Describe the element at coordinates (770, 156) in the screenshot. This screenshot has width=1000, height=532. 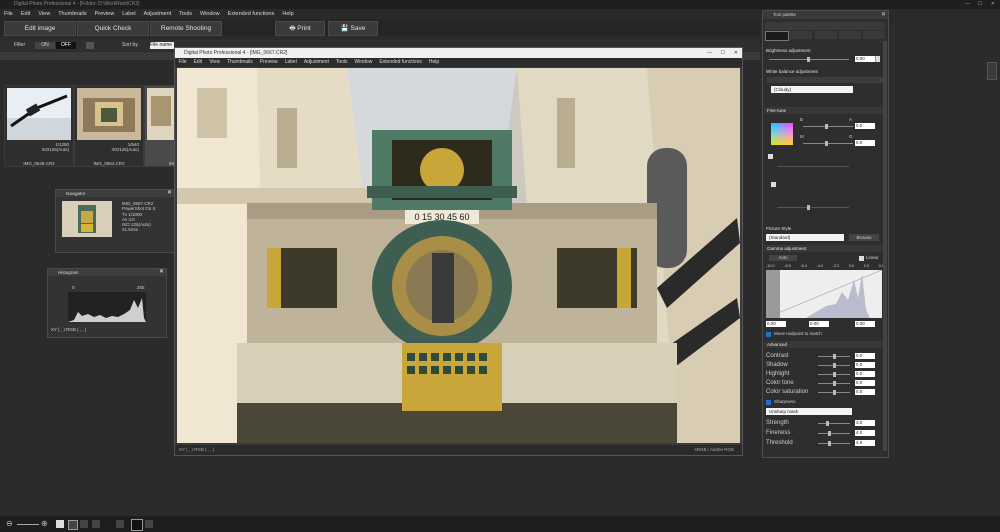
I see `auto-lighting-checkbox` at that location.